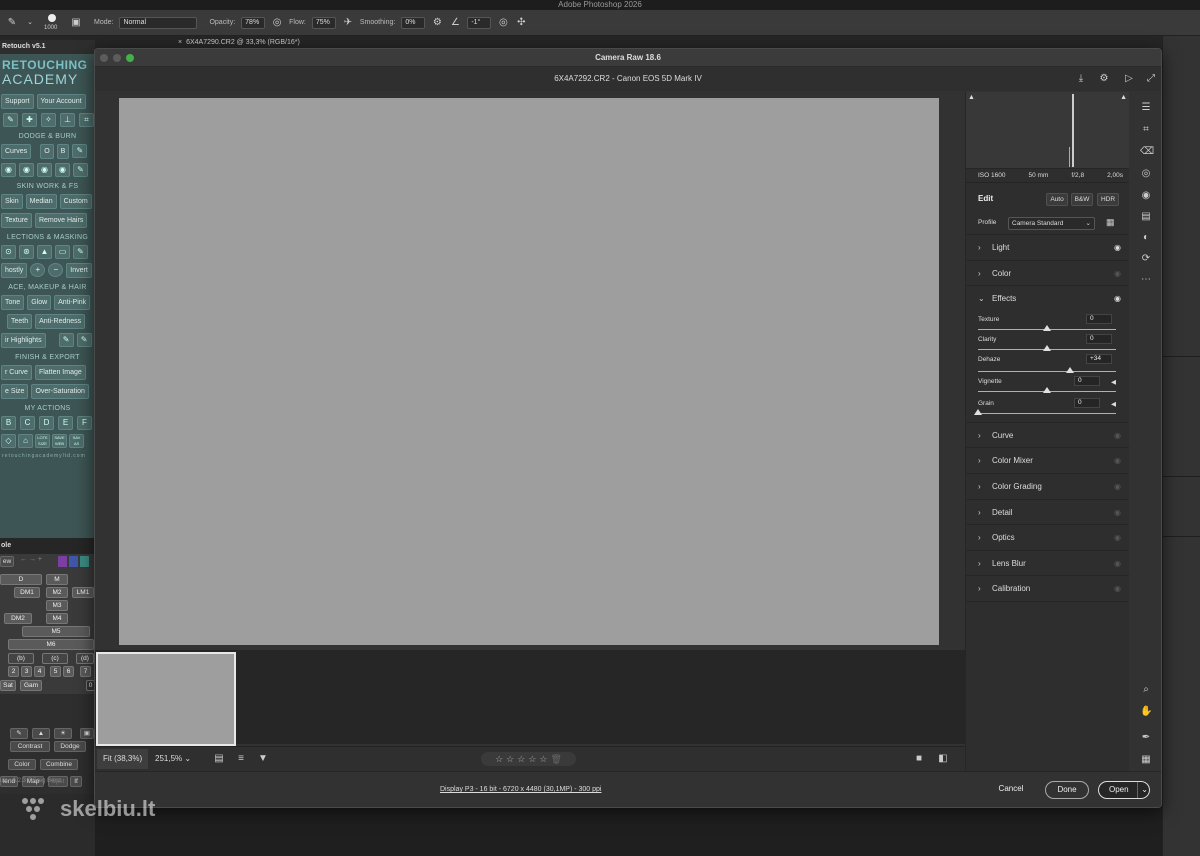 The height and width of the screenshot is (856, 1200). What do you see at coordinates (57, 579) in the screenshot?
I see `key-m: M` at bounding box center [57, 579].